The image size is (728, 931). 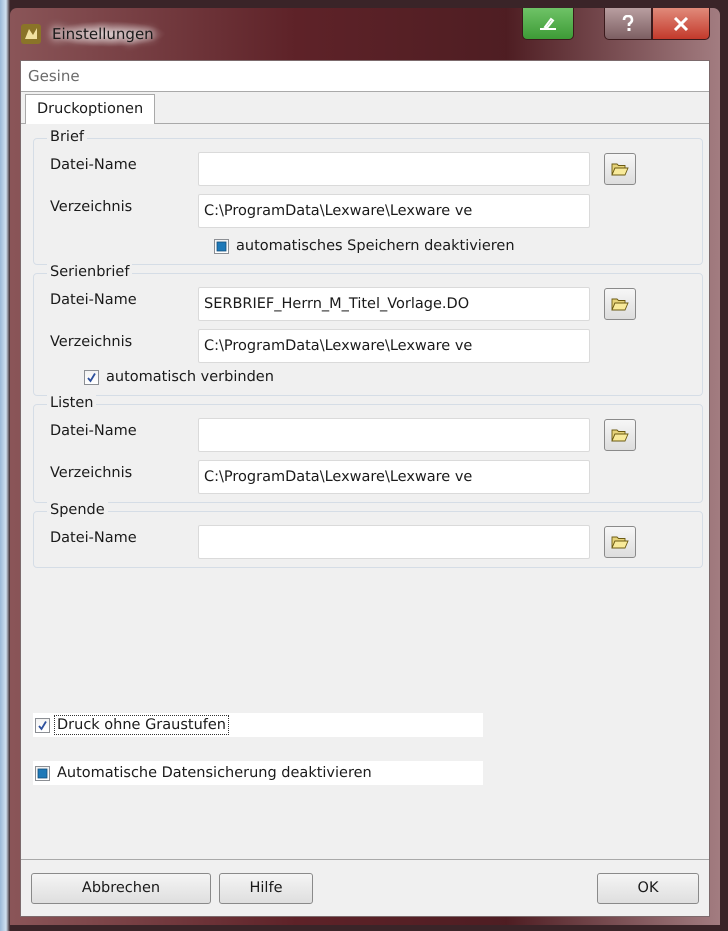 I want to click on checkbox-label: automatisches Speichern deaktivieren, so click(x=375, y=246).